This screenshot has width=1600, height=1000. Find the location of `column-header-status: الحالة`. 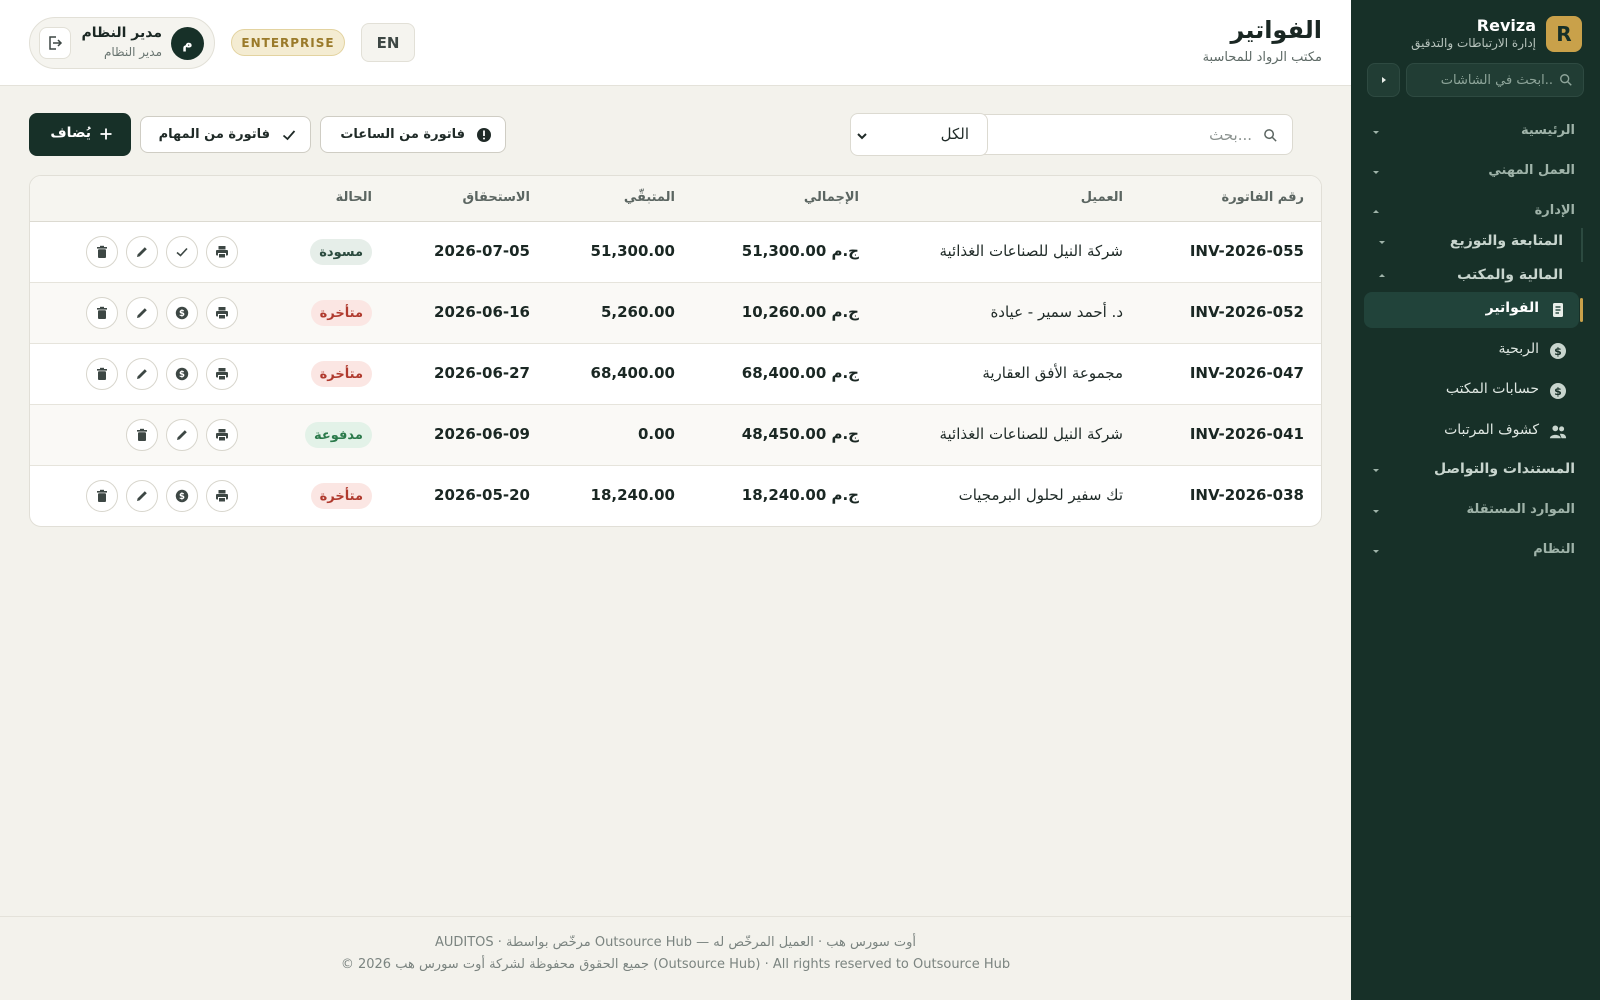

column-header-status: الحالة is located at coordinates (354, 197).